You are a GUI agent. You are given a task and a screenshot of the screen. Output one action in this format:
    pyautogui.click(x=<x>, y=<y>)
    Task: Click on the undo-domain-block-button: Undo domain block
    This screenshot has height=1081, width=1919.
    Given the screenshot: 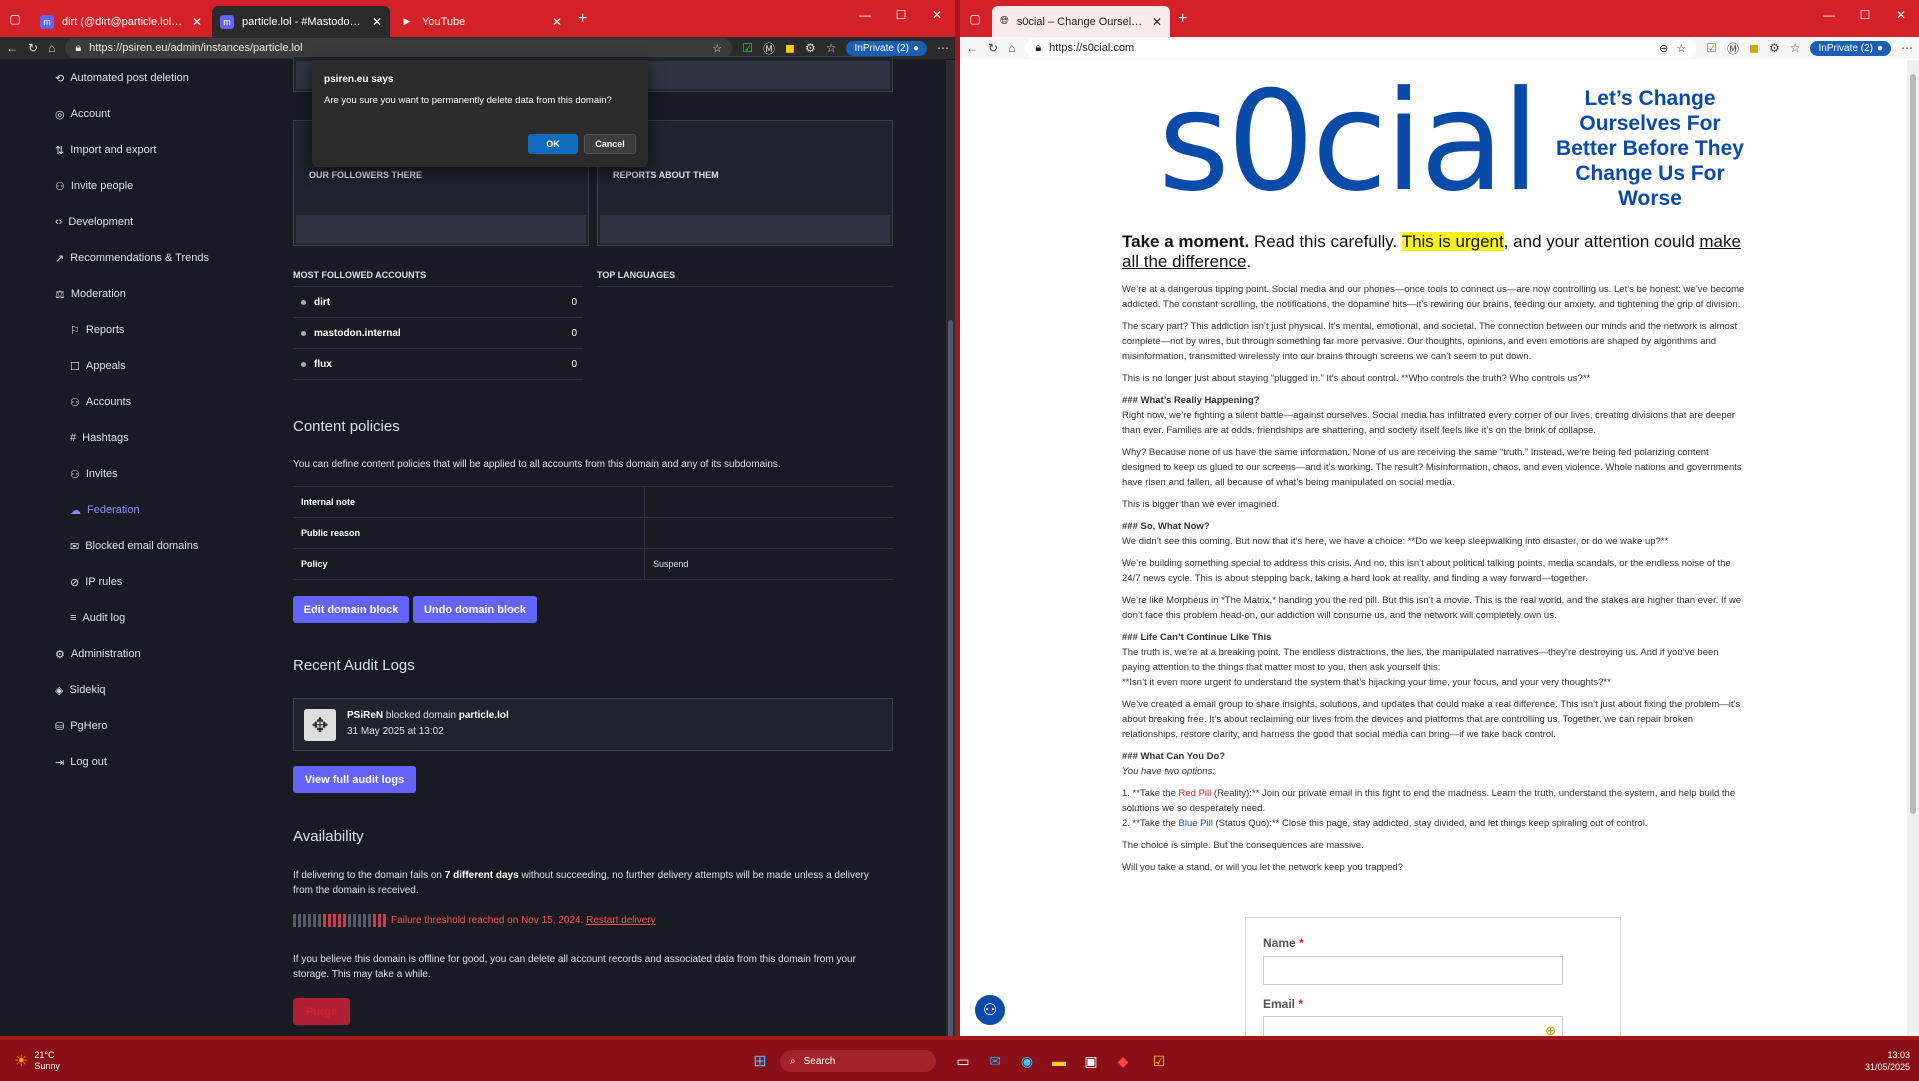 What is the action you would take?
    pyautogui.click(x=475, y=609)
    